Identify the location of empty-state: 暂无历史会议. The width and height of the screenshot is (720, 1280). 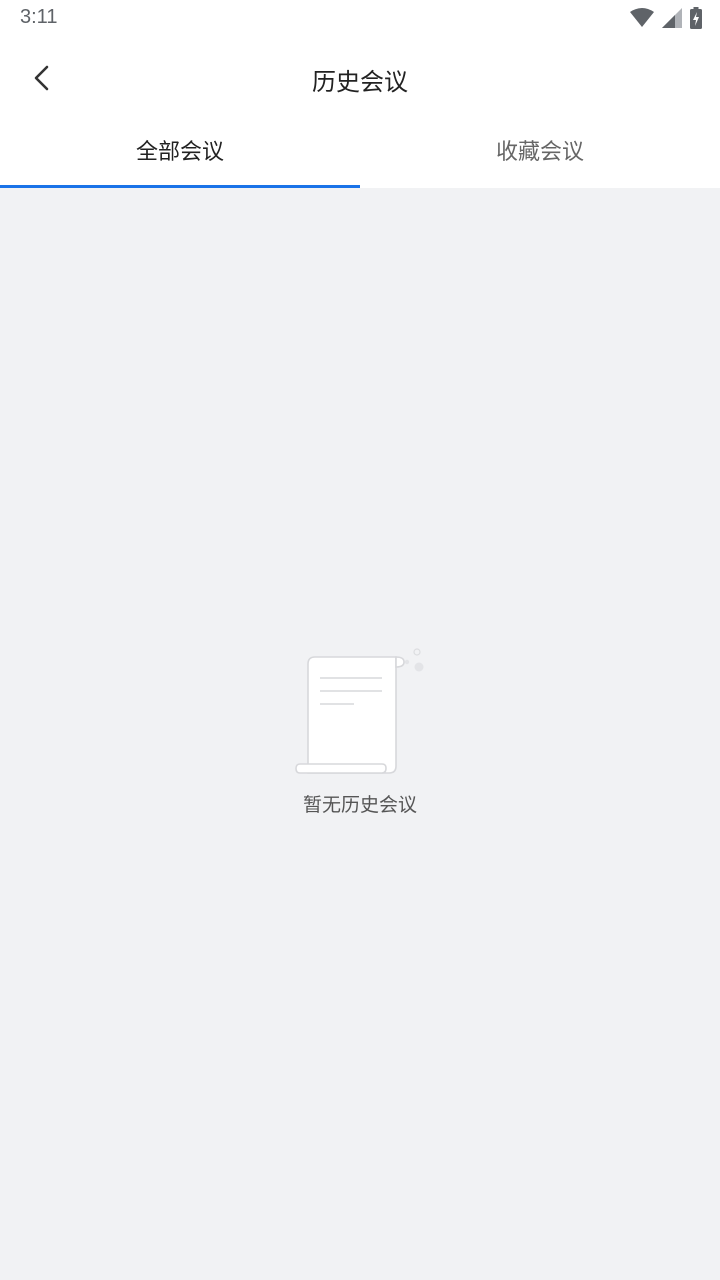
(360, 728).